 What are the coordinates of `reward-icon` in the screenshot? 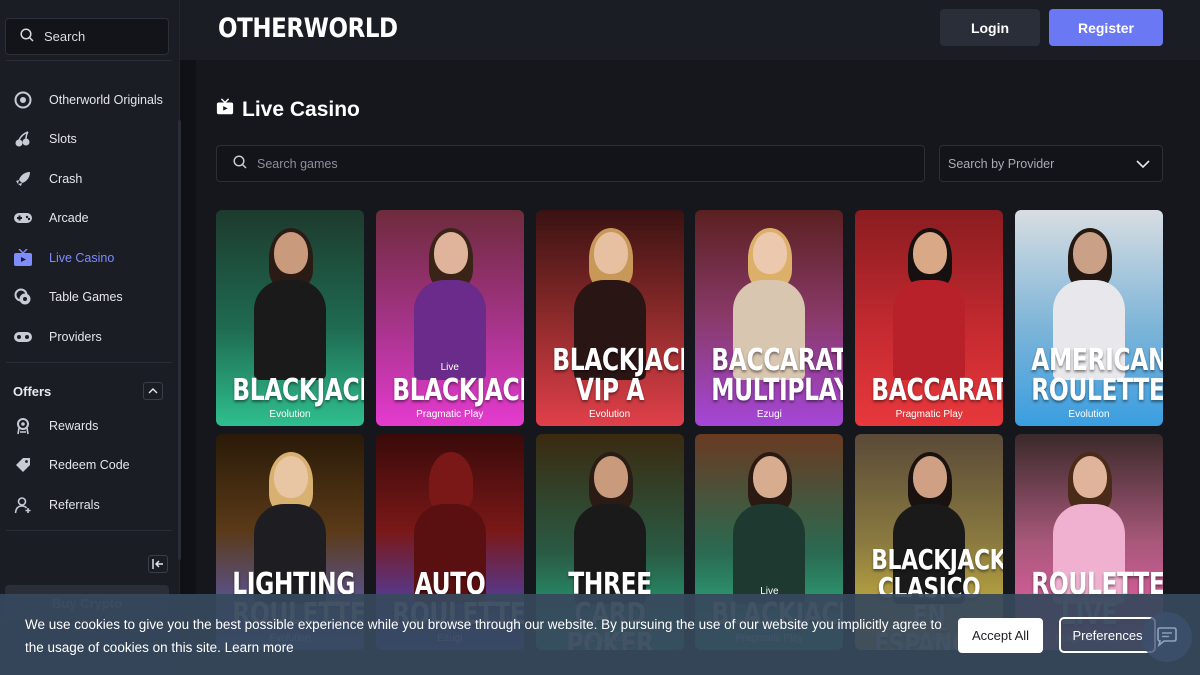 It's located at (23, 426).